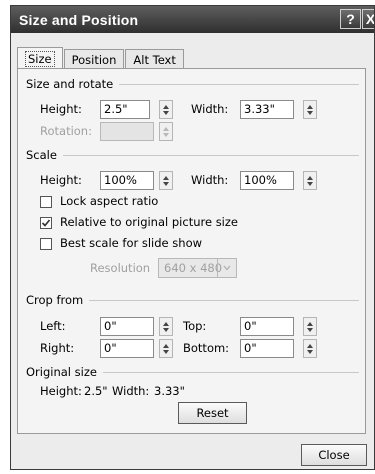 The height and width of the screenshot is (474, 375). Describe the element at coordinates (61, 180) in the screenshot. I see `scale-height-label: Height:` at that location.